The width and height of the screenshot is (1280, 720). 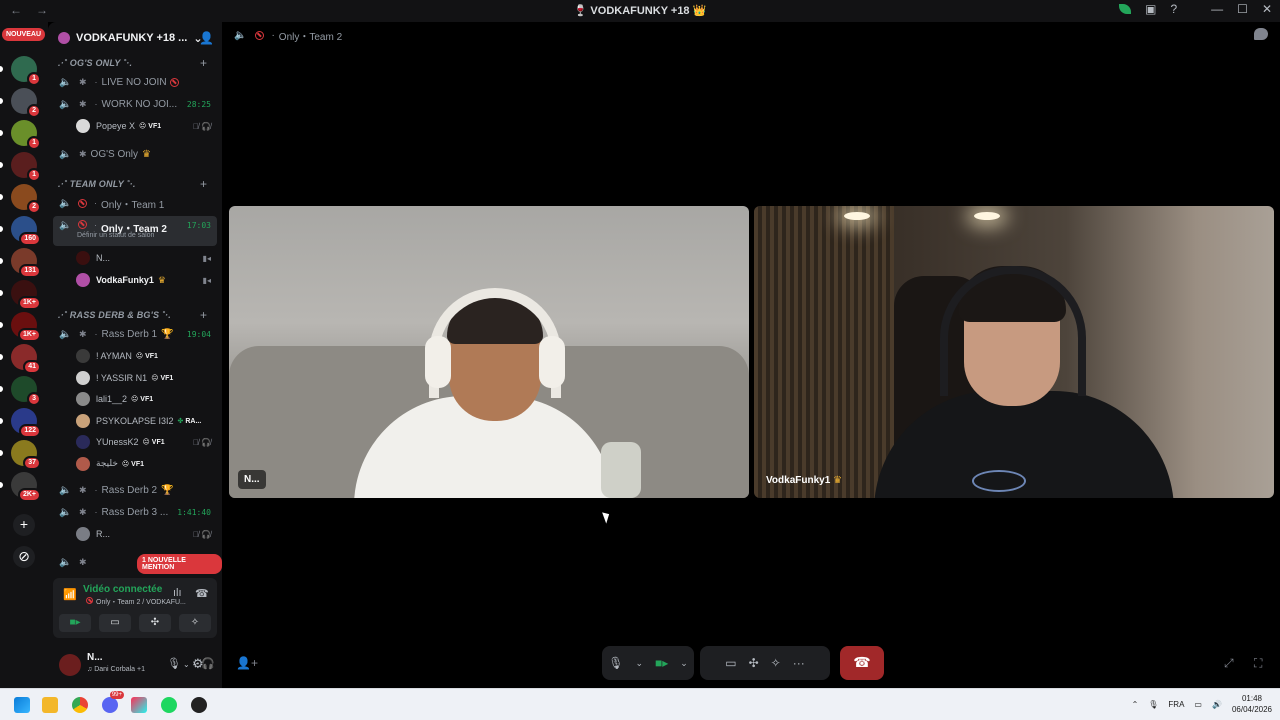 I want to click on server-icon: 2K+, so click(x=26, y=487).